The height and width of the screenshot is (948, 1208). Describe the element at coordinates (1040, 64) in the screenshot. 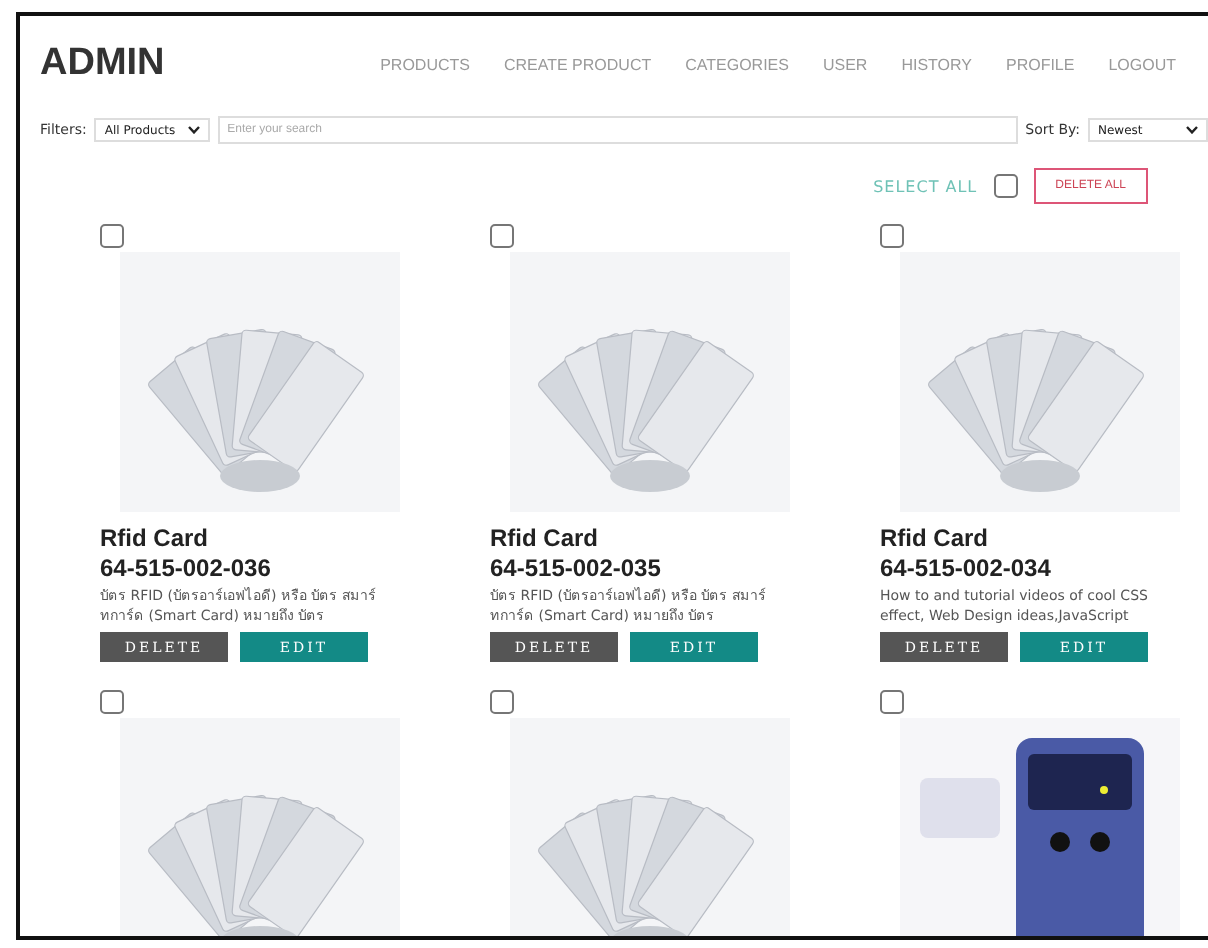

I see `nav-link: PROFILE` at that location.